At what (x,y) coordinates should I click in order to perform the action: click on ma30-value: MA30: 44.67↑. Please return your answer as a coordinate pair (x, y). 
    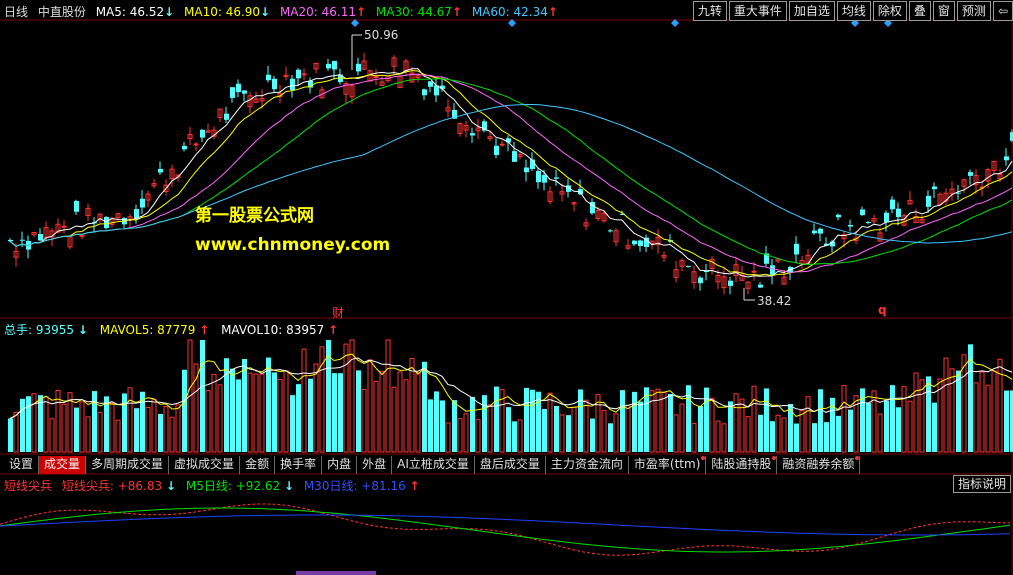
    Looking at the image, I should click on (418, 12).